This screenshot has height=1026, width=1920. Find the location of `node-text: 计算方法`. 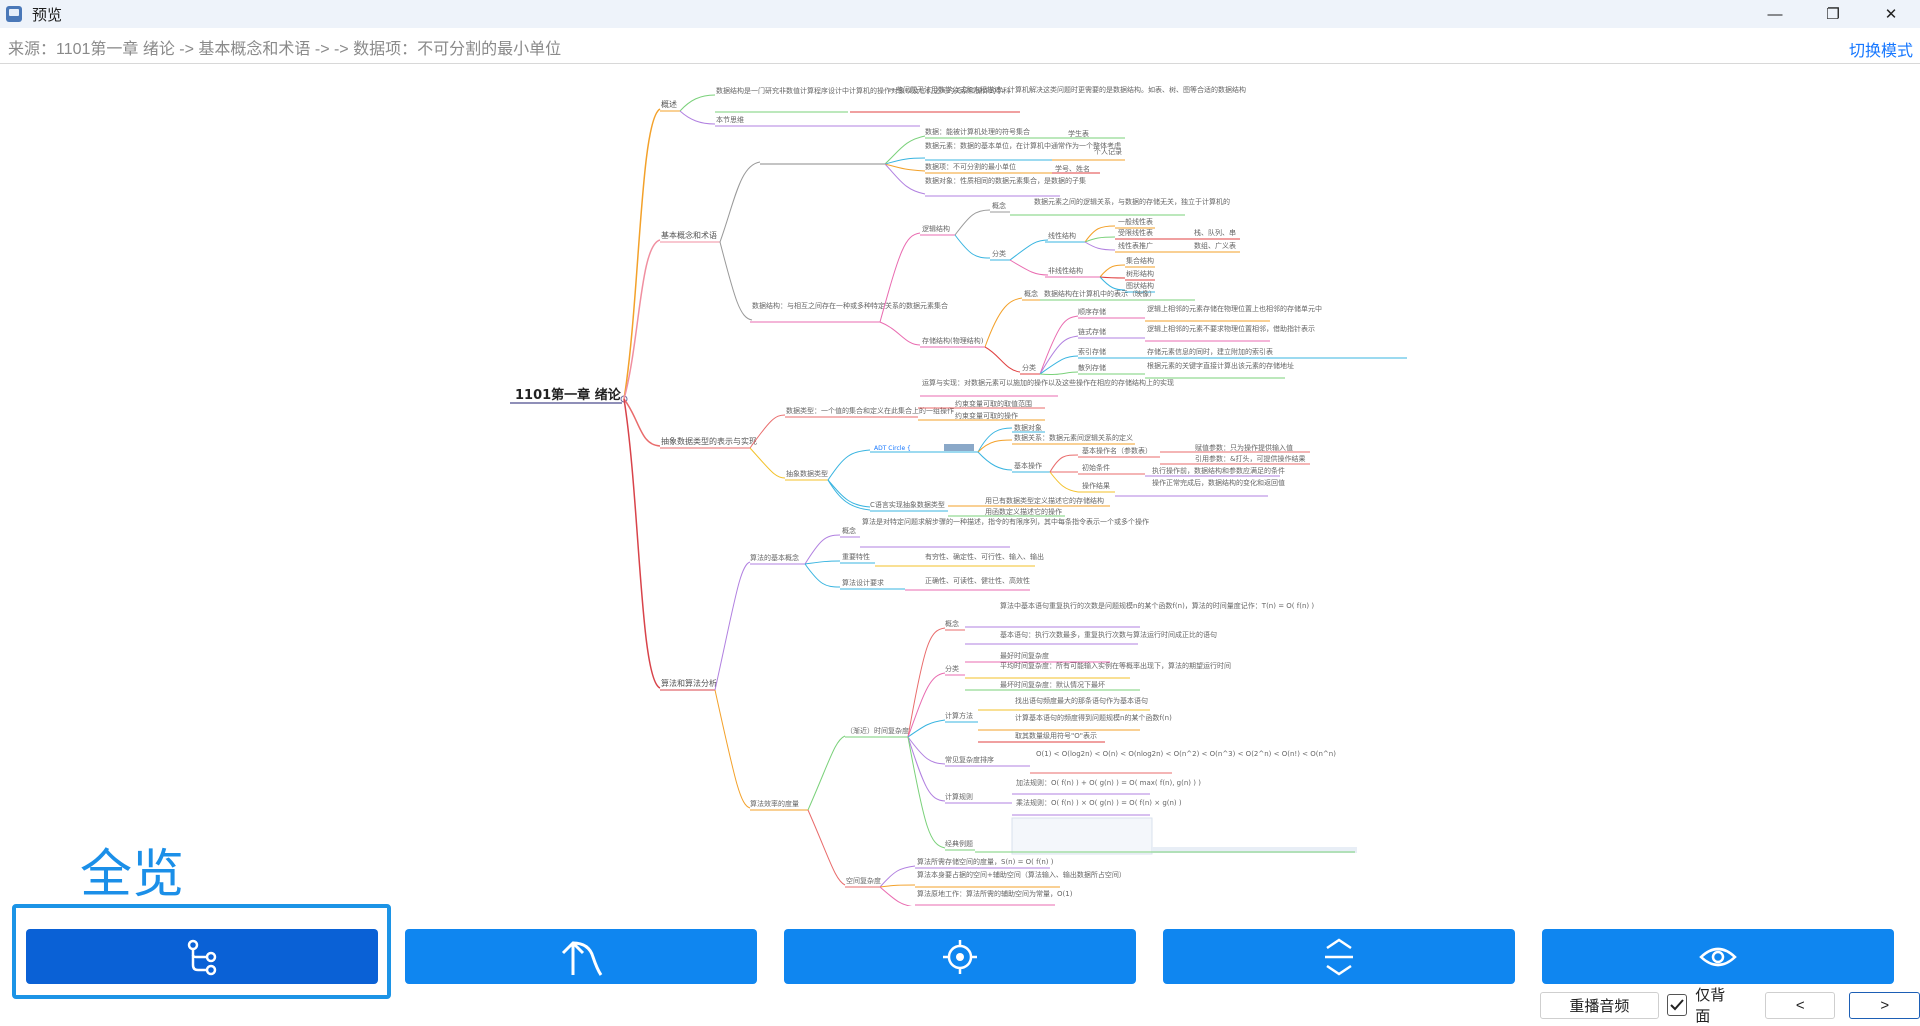

node-text: 计算方法 is located at coordinates (959, 715).